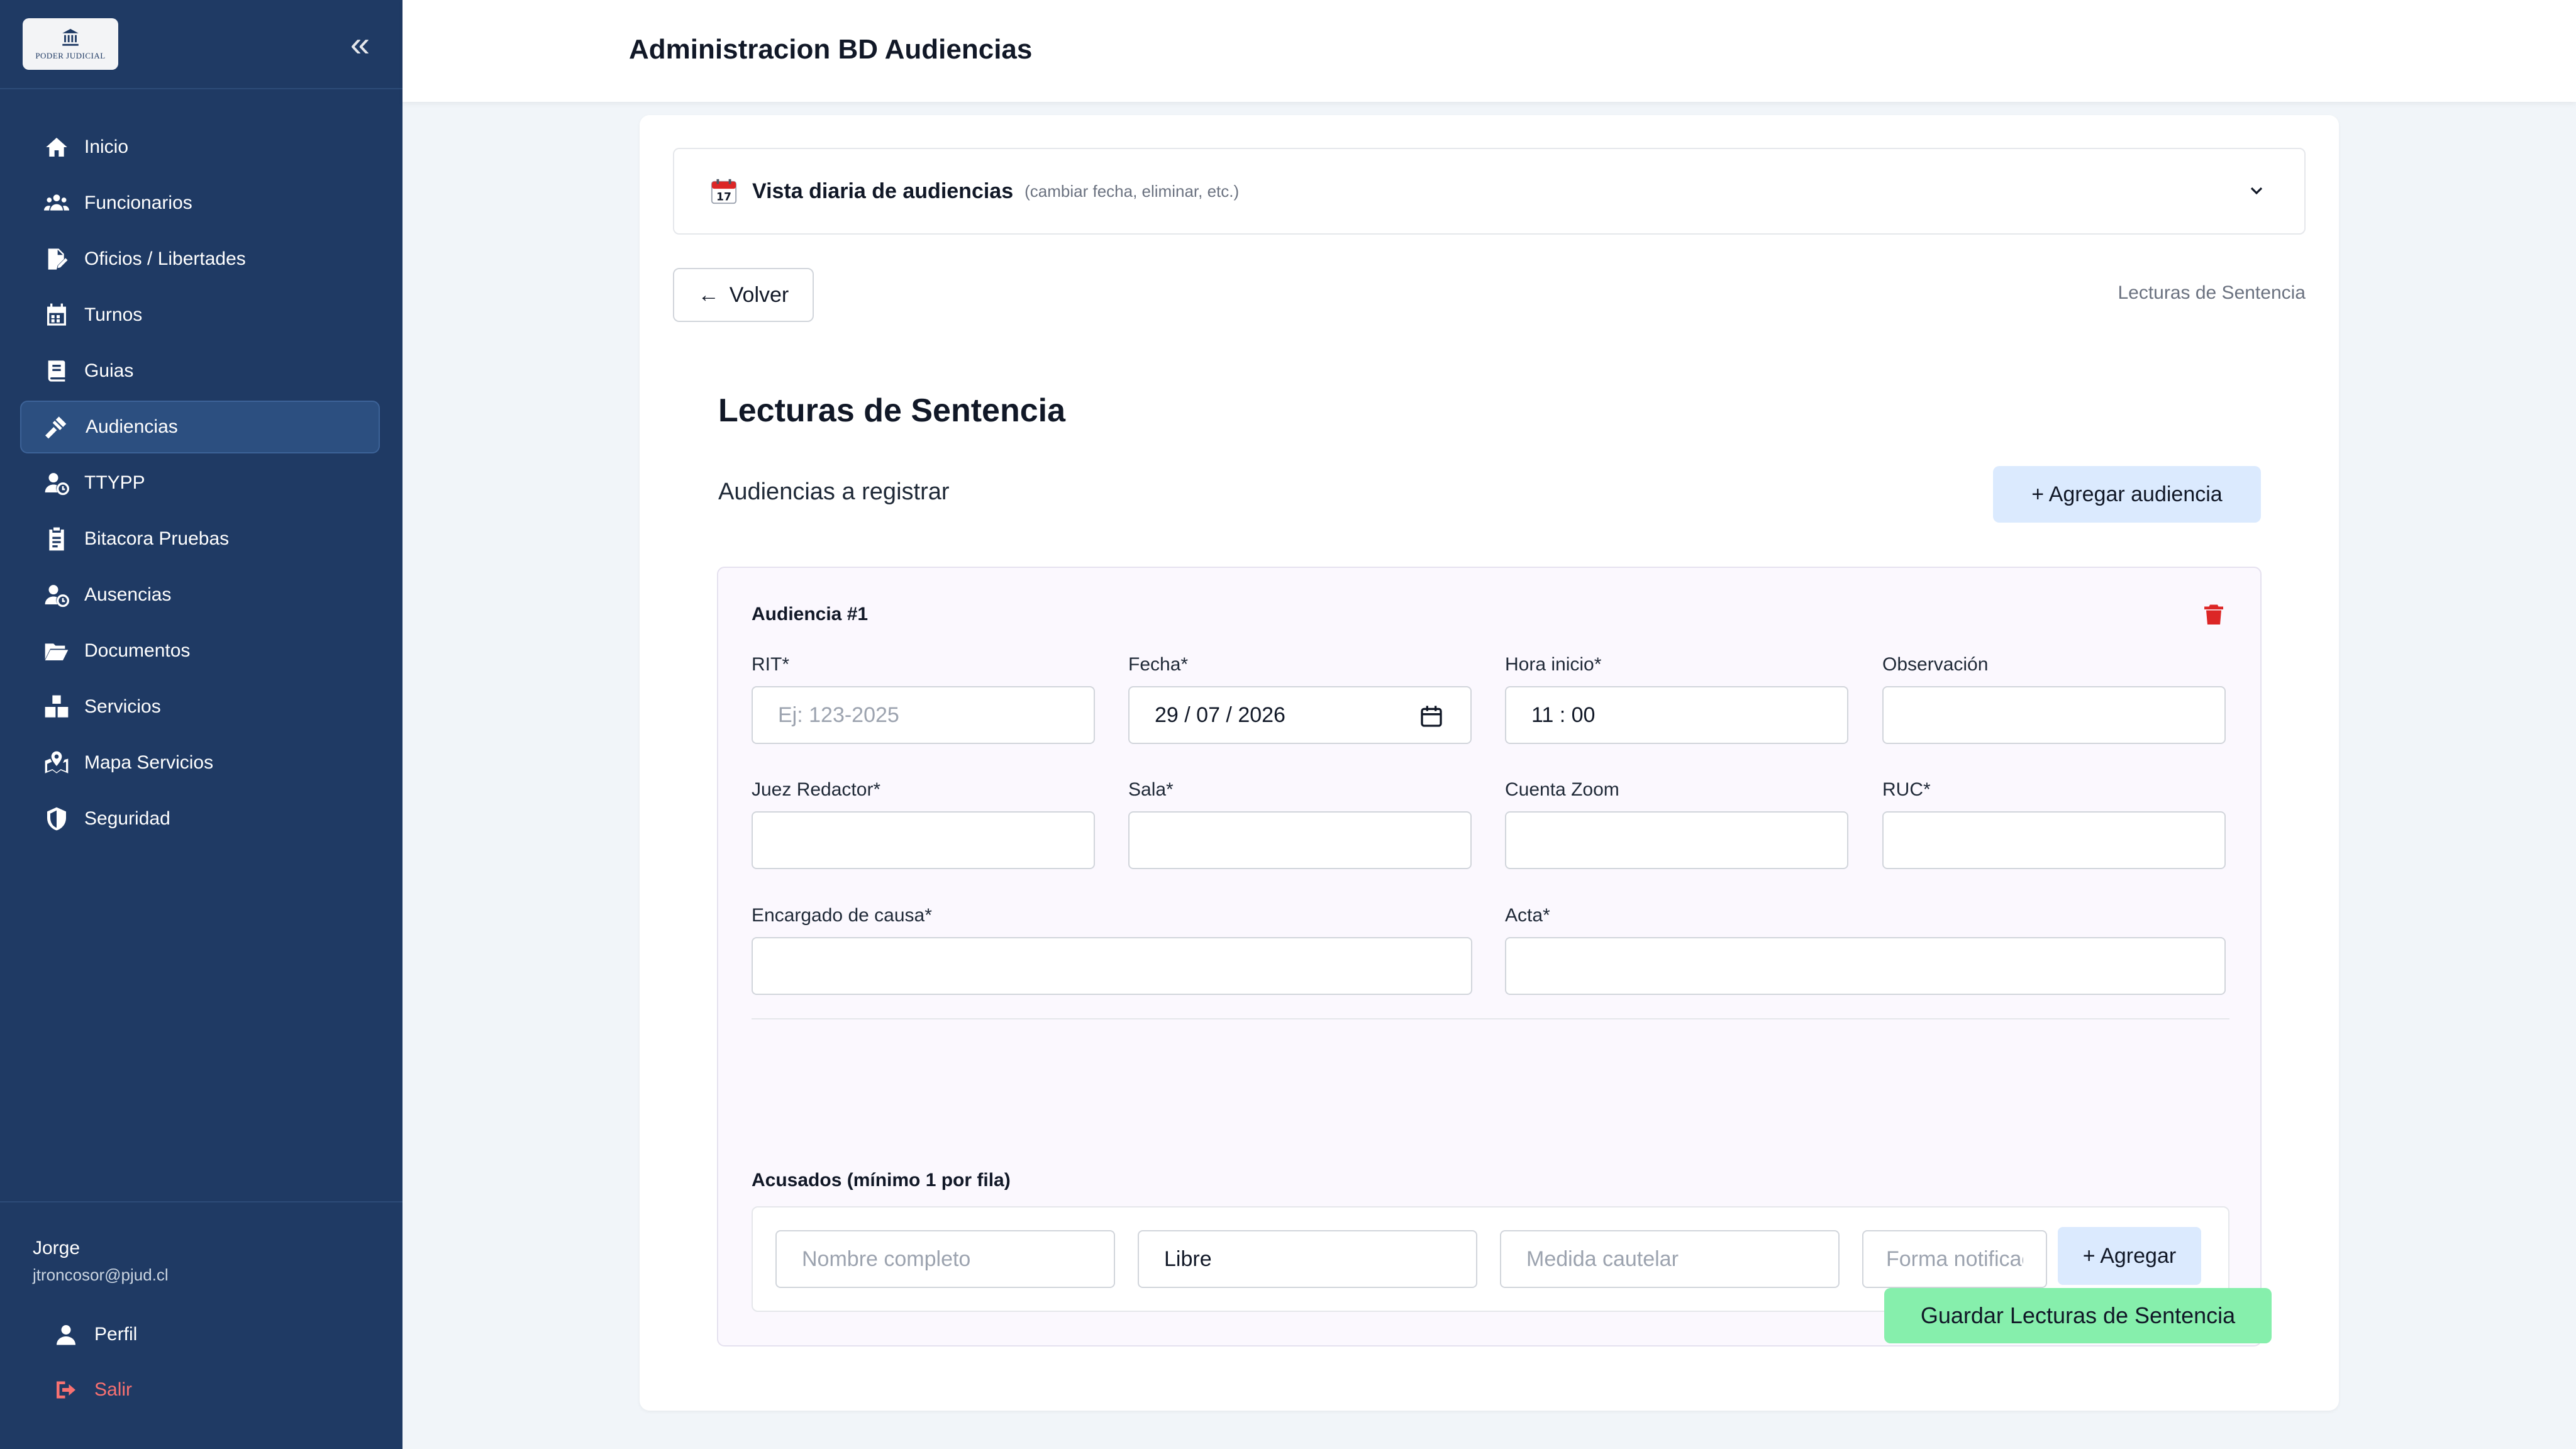 This screenshot has height=1449, width=2576. I want to click on section-title: Lecturas de Sentencia, so click(891, 410).